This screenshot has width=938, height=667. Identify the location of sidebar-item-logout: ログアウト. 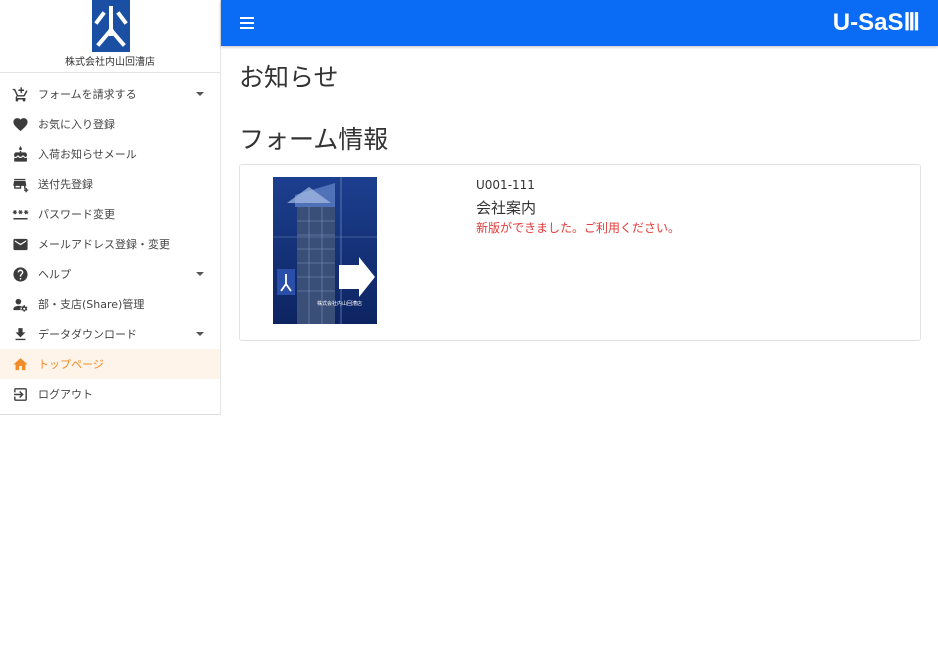
(110, 394).